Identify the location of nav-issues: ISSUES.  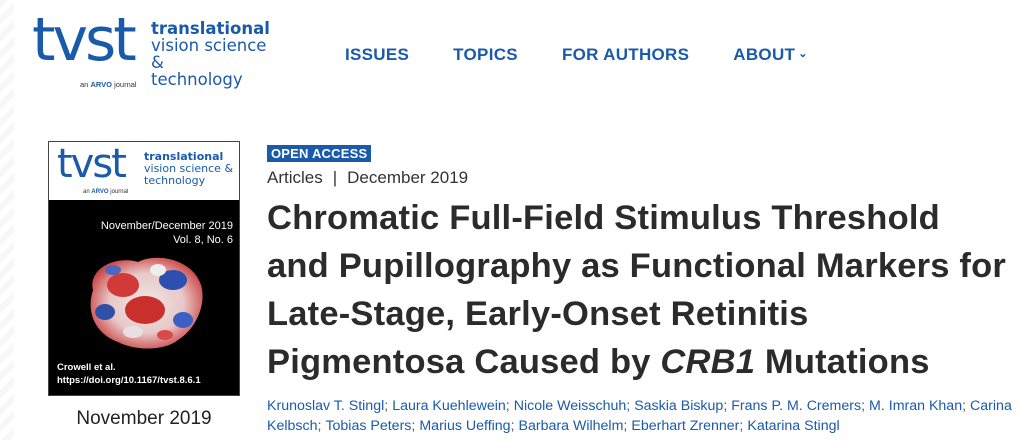
(377, 55).